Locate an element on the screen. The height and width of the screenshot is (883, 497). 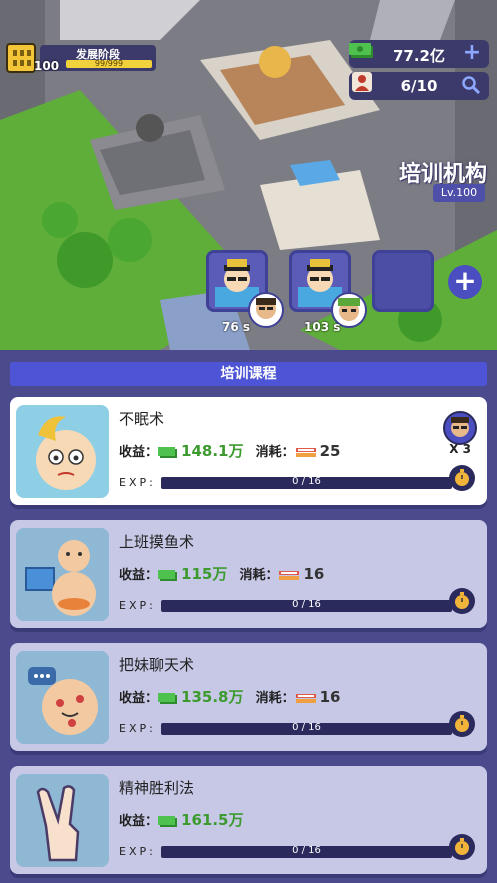
building-icon is located at coordinates (21, 58).